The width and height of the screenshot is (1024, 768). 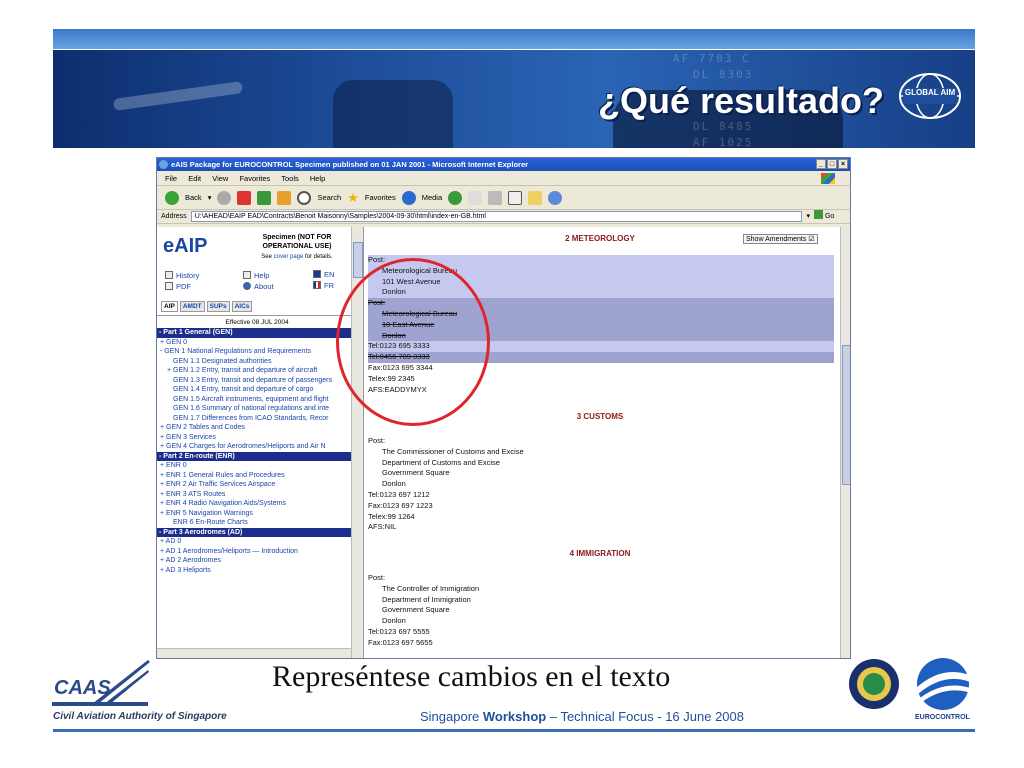 What do you see at coordinates (193, 198) in the screenshot?
I see `back-button: Back` at bounding box center [193, 198].